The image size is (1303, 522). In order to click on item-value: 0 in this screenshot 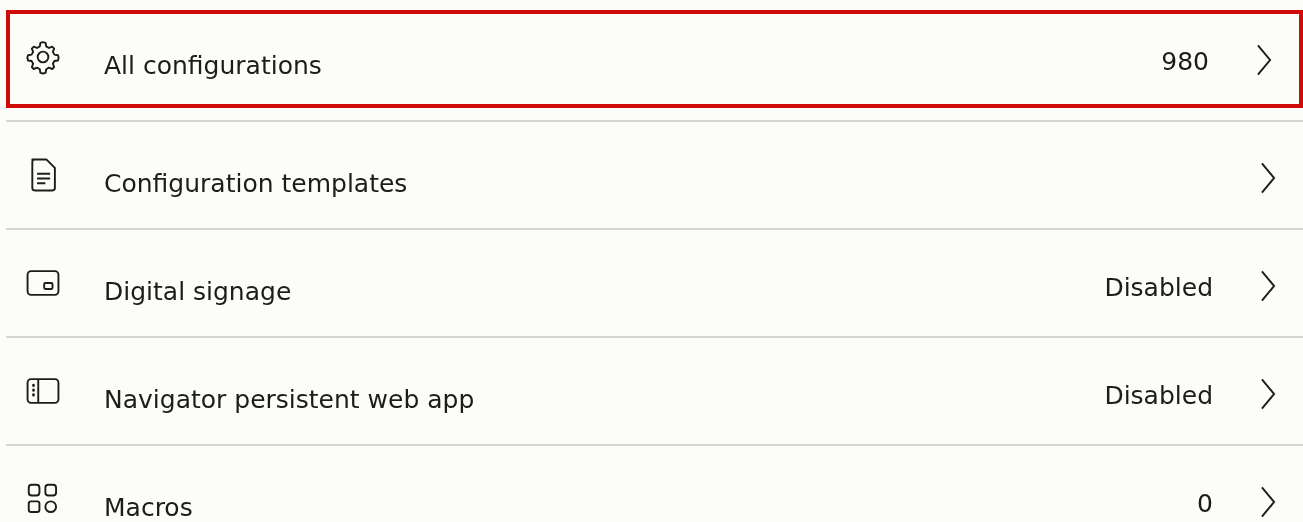, I will do `click(1205, 503)`.